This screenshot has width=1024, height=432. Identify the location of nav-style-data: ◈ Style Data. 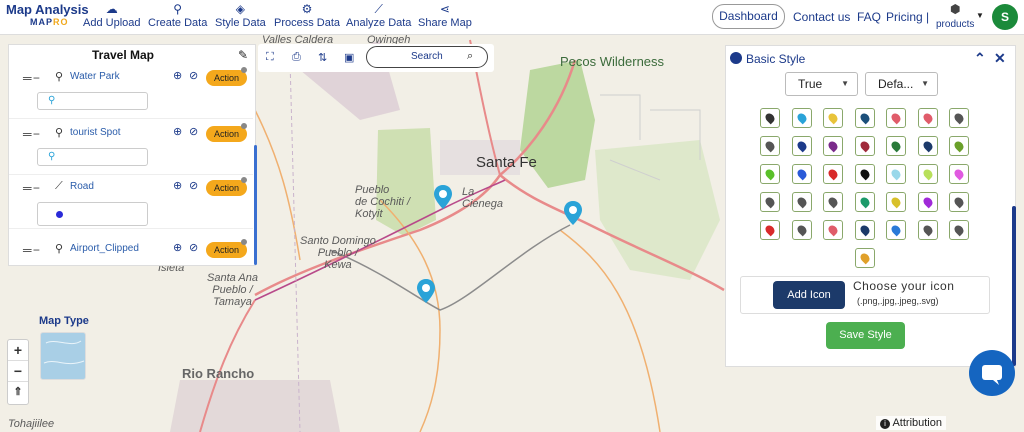
(240, 15).